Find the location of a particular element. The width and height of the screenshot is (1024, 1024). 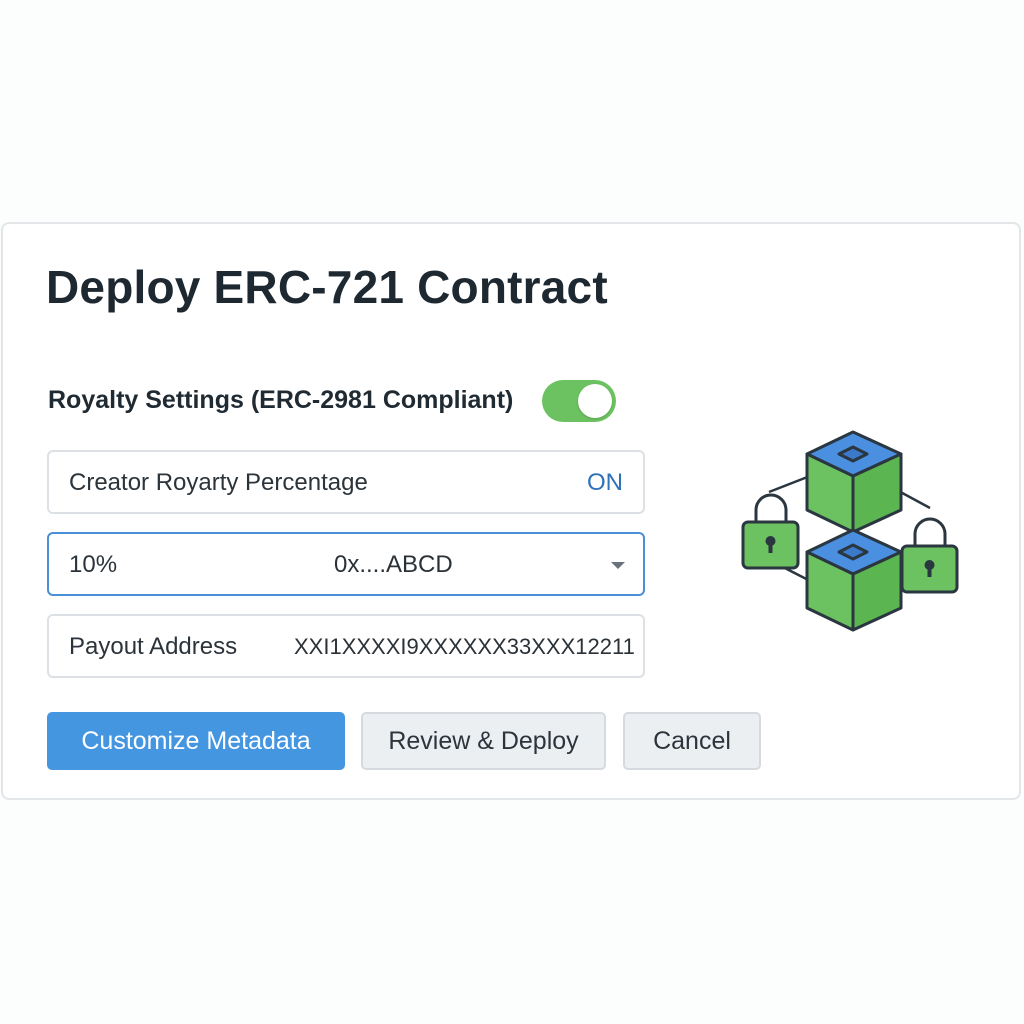

royalty-toggle is located at coordinates (579, 401).